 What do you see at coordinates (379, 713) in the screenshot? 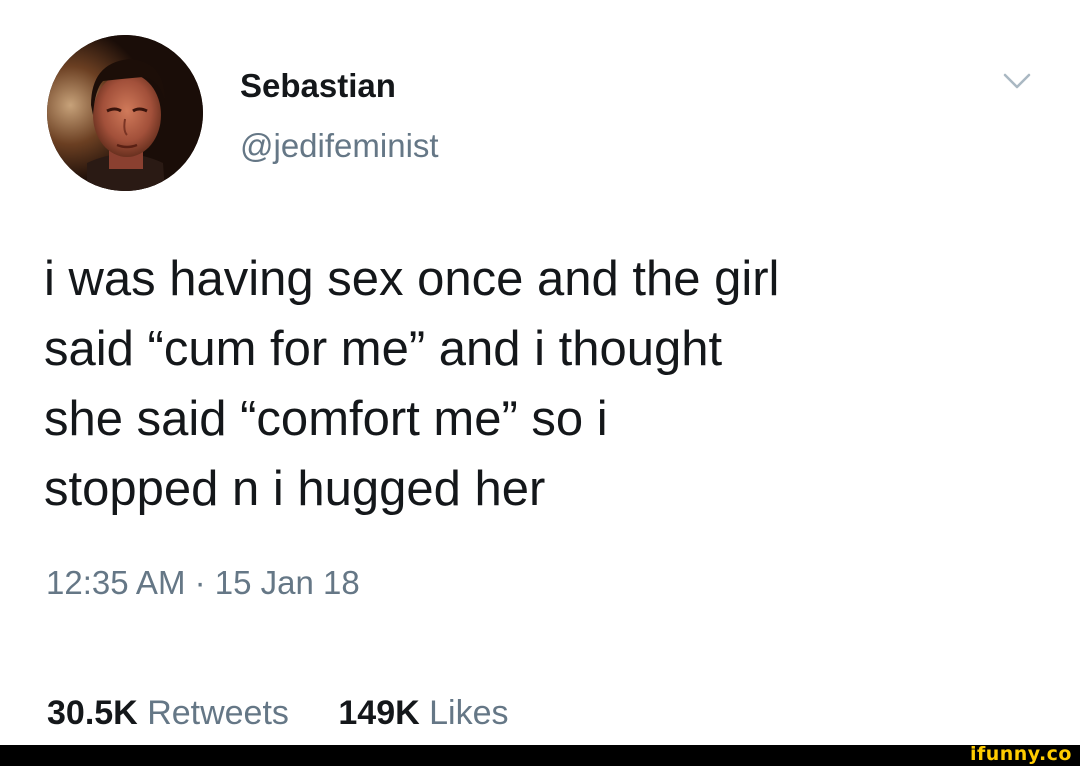
I see `likes-count: 149K` at bounding box center [379, 713].